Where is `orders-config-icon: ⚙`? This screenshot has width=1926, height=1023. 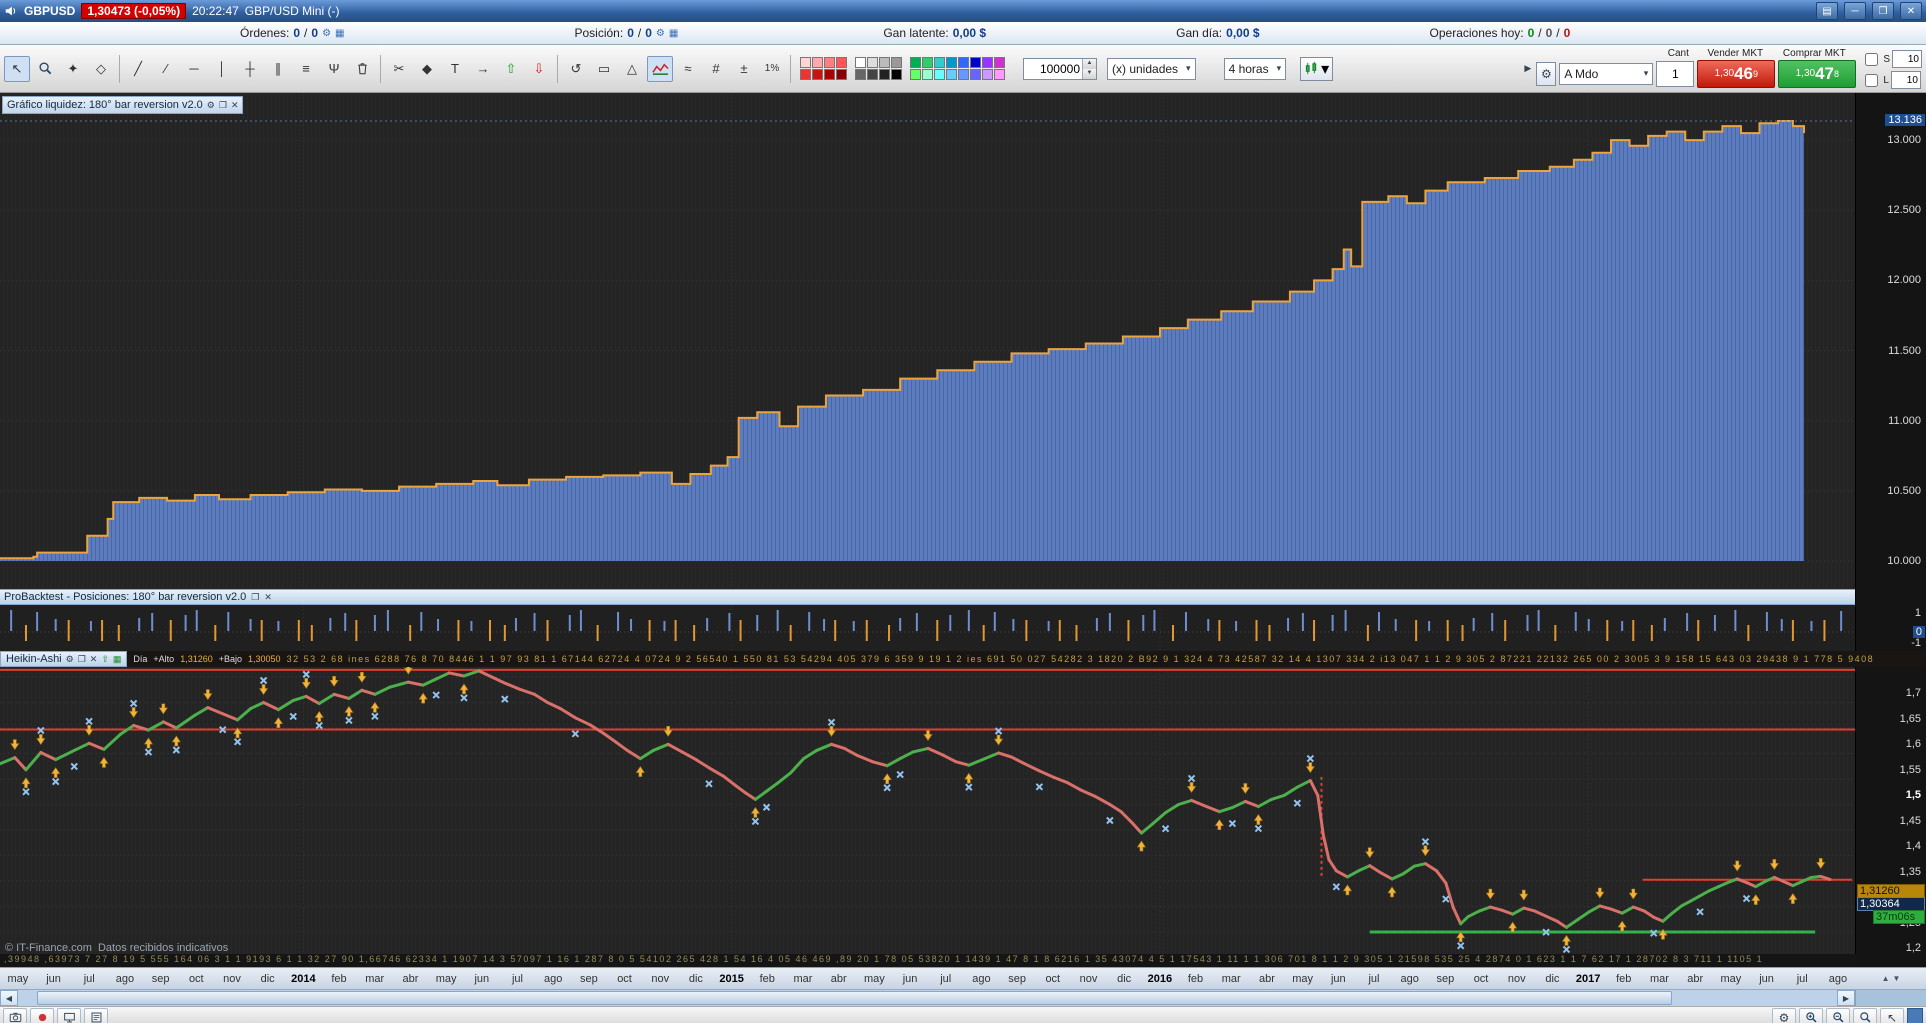 orders-config-icon: ⚙ is located at coordinates (326, 33).